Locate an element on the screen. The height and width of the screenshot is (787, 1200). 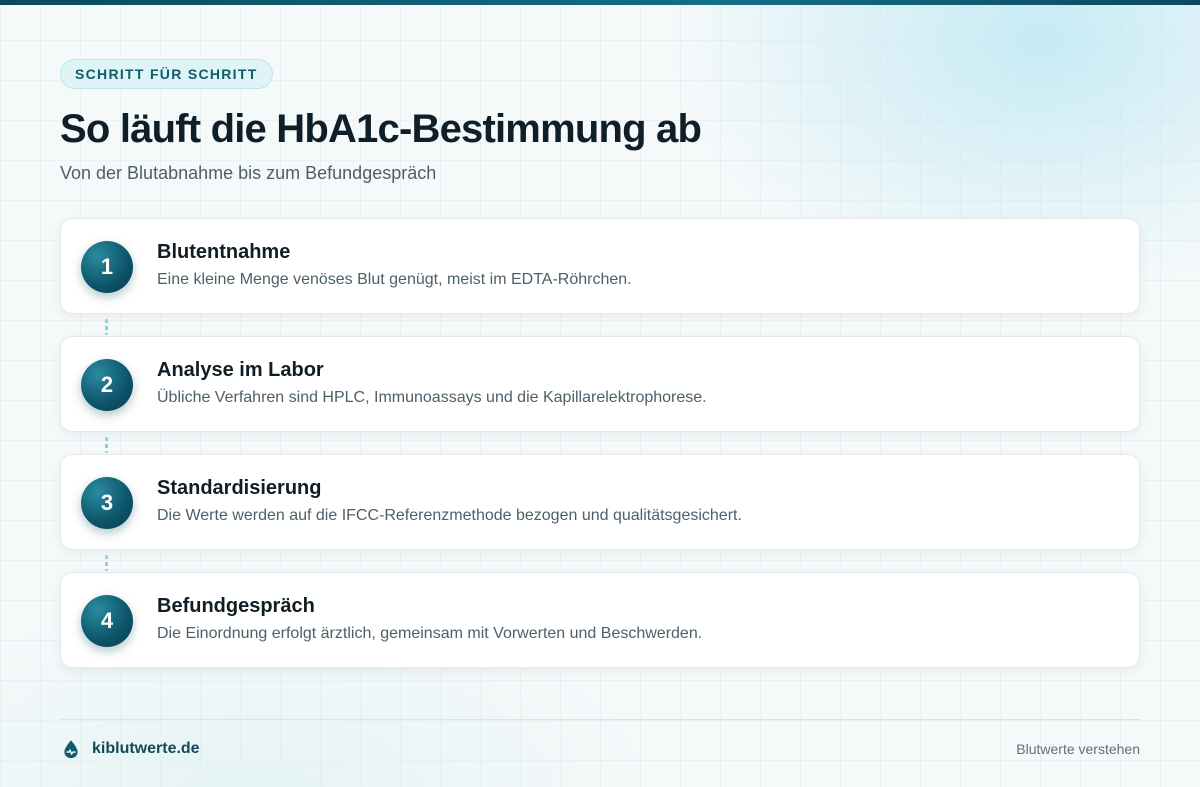
step-number-badge: 3 is located at coordinates (107, 503).